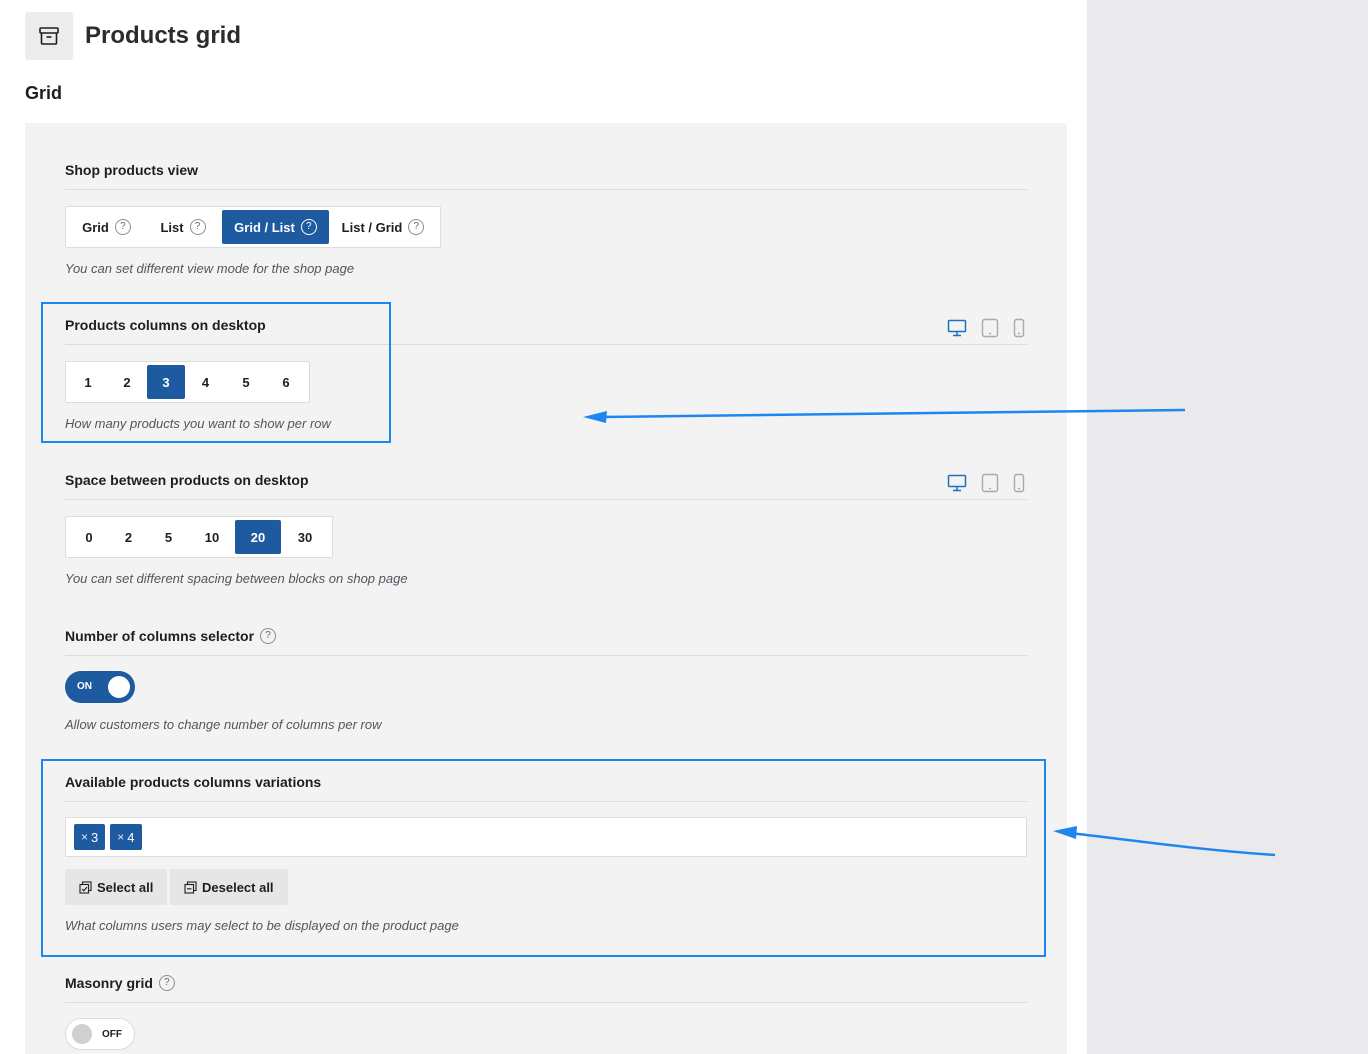 The width and height of the screenshot is (1368, 1054). What do you see at coordinates (163, 35) in the screenshot?
I see `page-title: Products grid` at bounding box center [163, 35].